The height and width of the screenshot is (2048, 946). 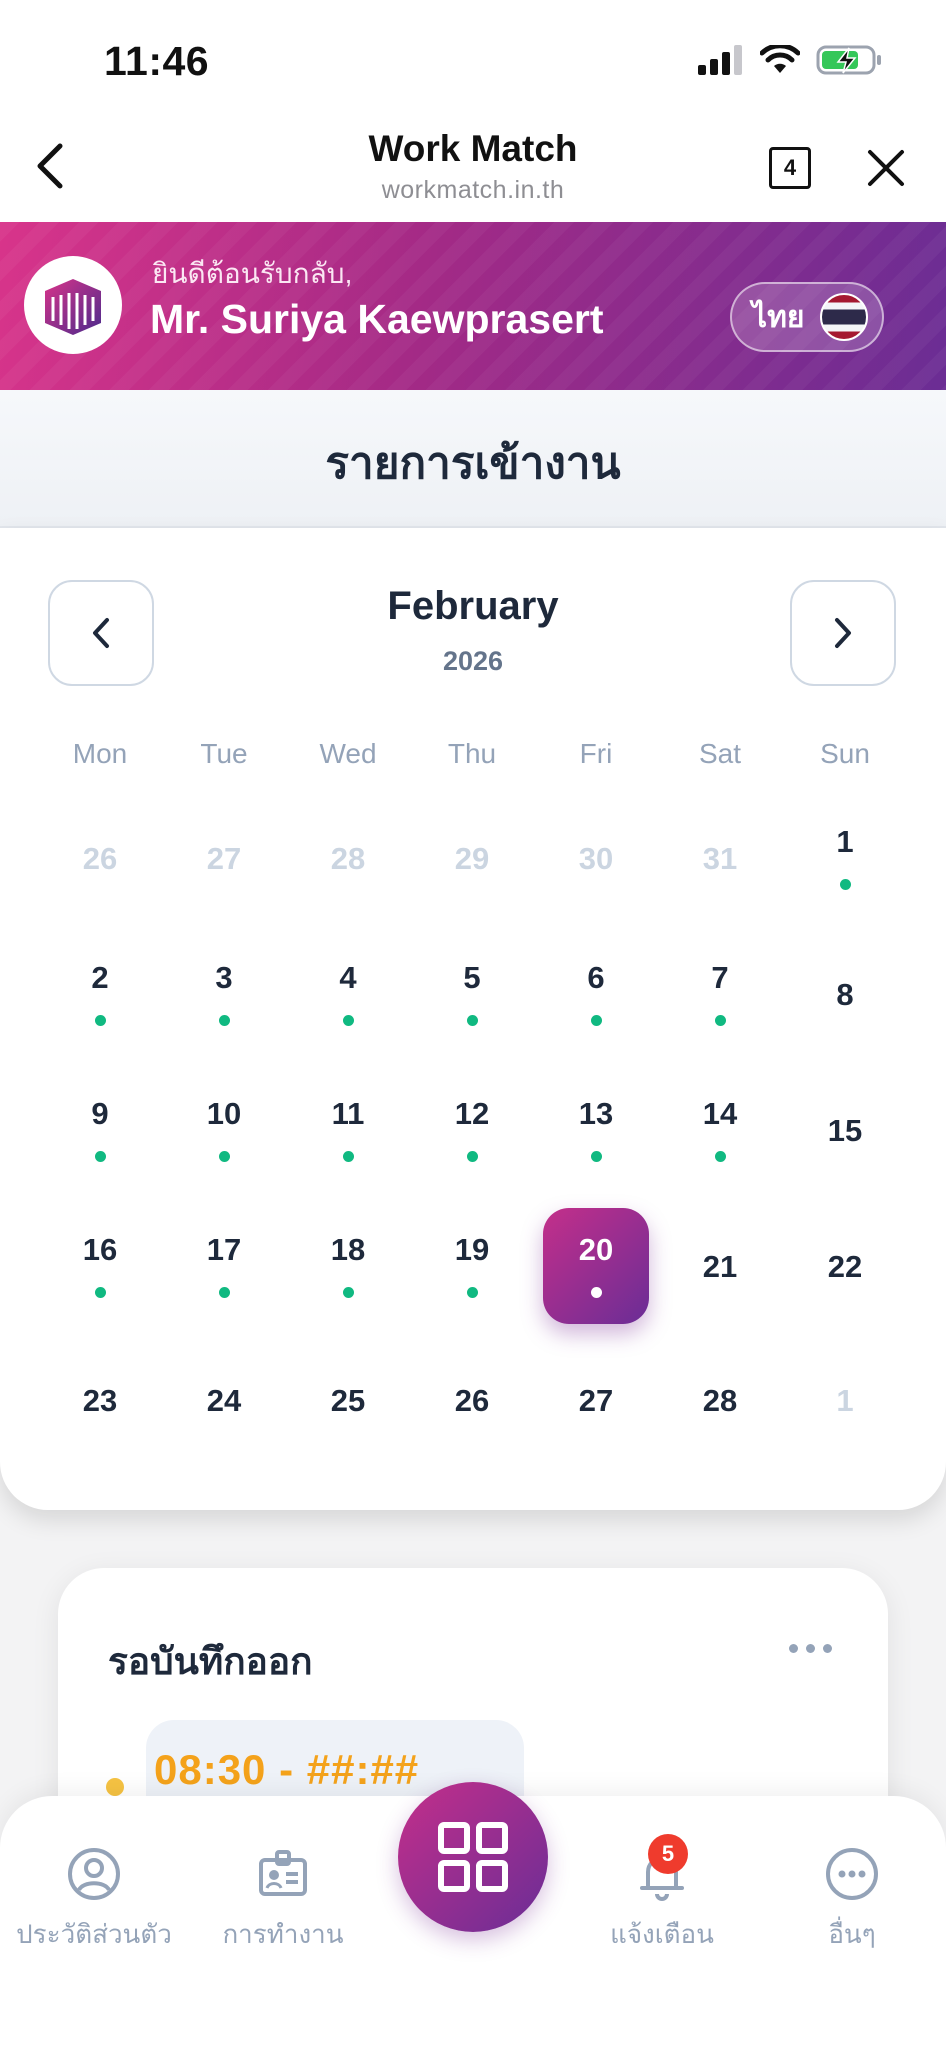 What do you see at coordinates (662, 1934) in the screenshot?
I see `nav-label-notifications: แจ้งเตือน` at bounding box center [662, 1934].